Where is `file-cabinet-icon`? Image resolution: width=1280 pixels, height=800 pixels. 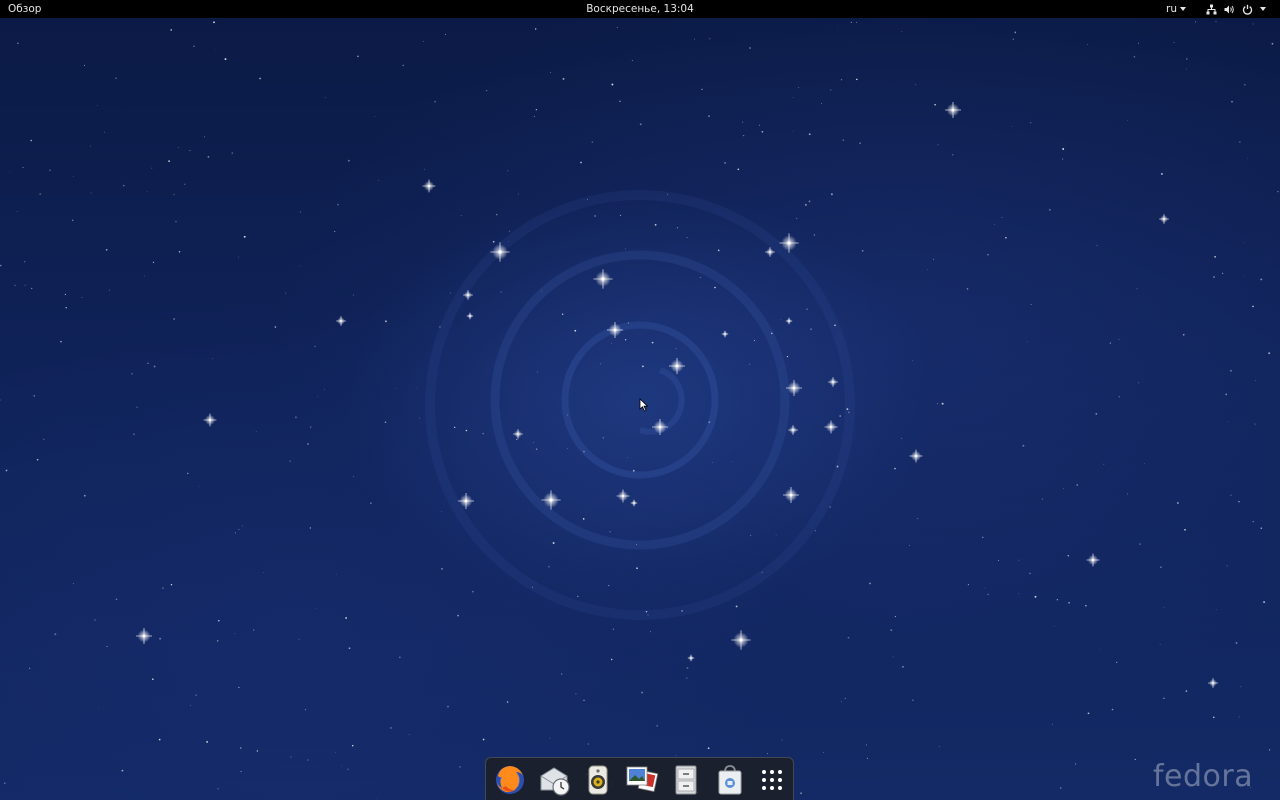 file-cabinet-icon is located at coordinates (686, 780).